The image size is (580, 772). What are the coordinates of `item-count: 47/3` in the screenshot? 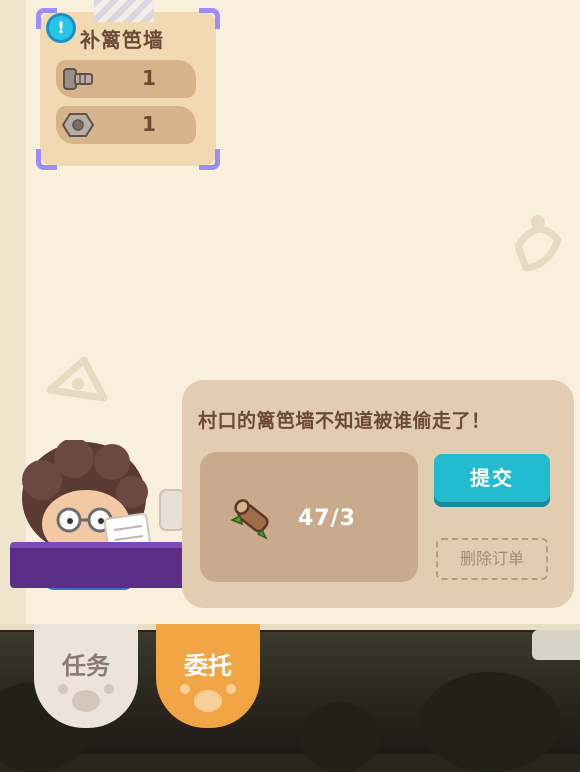 It's located at (327, 518).